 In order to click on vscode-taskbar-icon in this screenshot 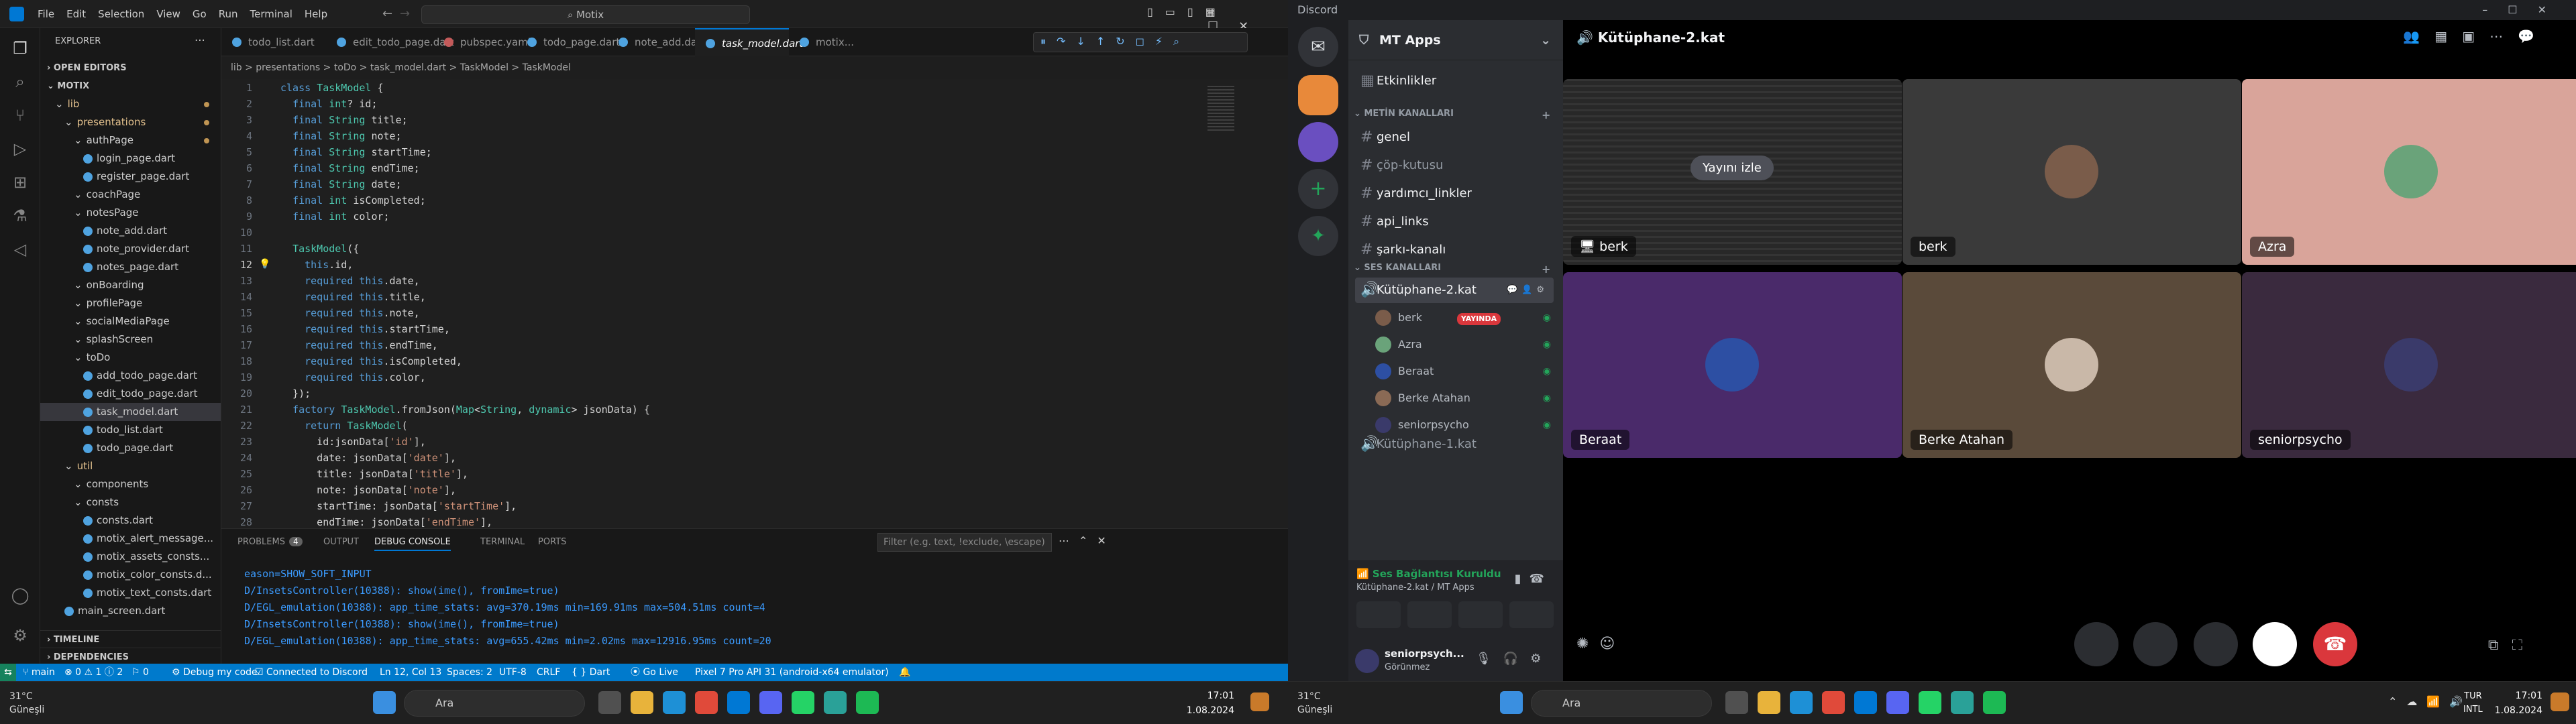, I will do `click(738, 702)`.